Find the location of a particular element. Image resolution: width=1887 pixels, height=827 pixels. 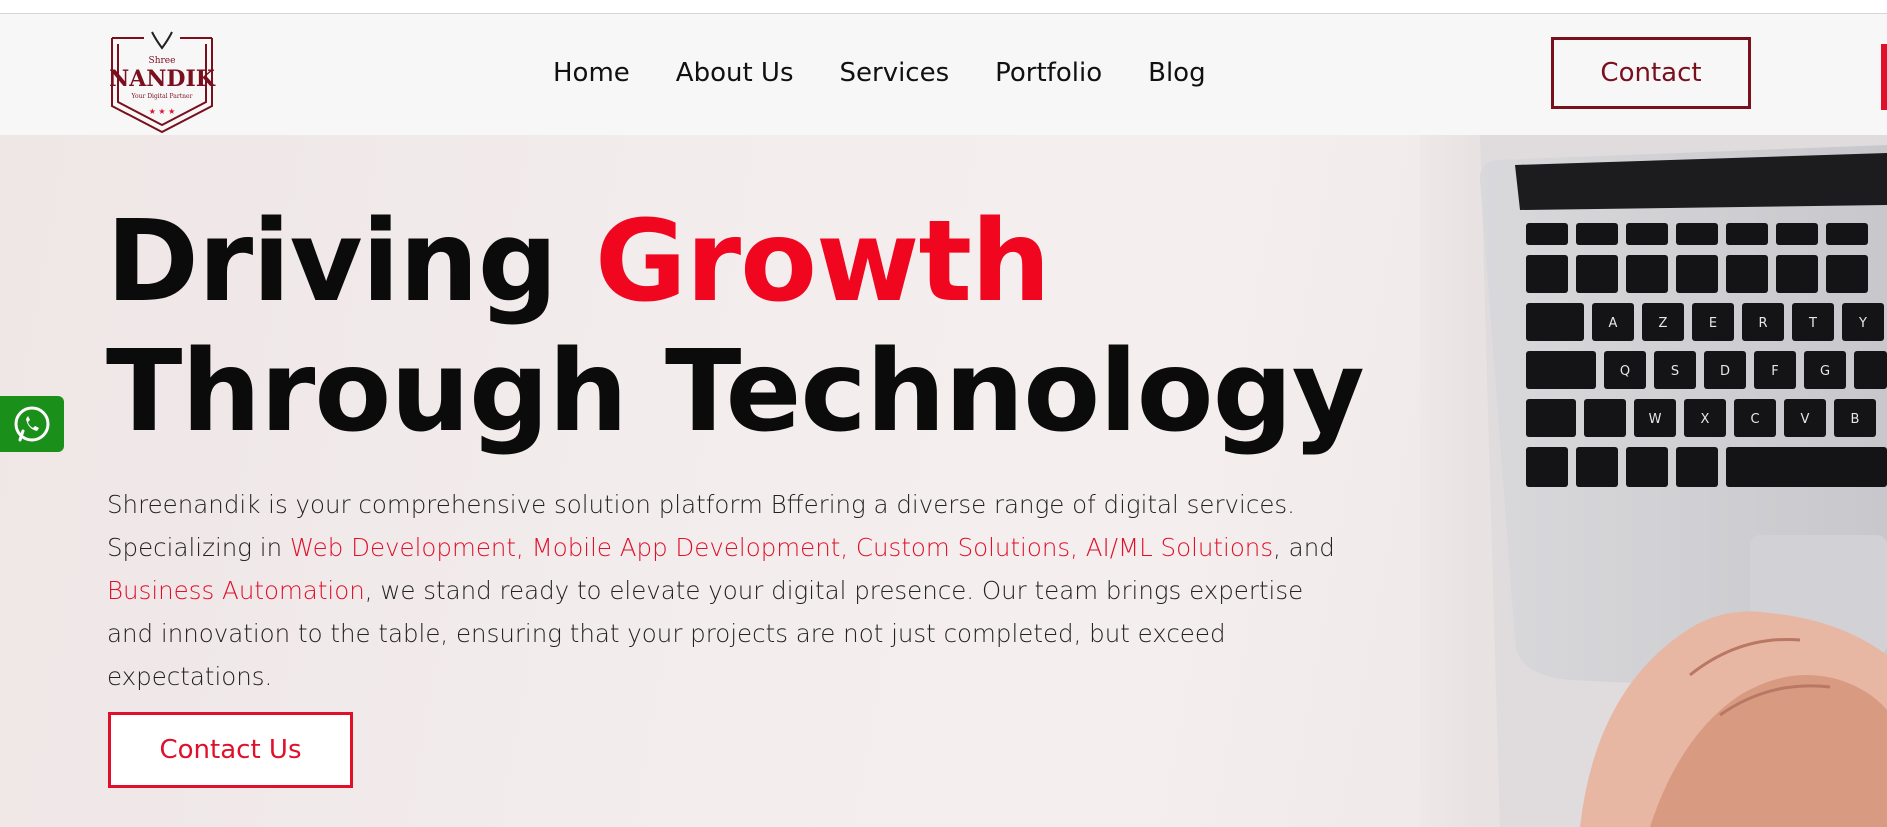

header-contact-button: Contact is located at coordinates (1651, 73).